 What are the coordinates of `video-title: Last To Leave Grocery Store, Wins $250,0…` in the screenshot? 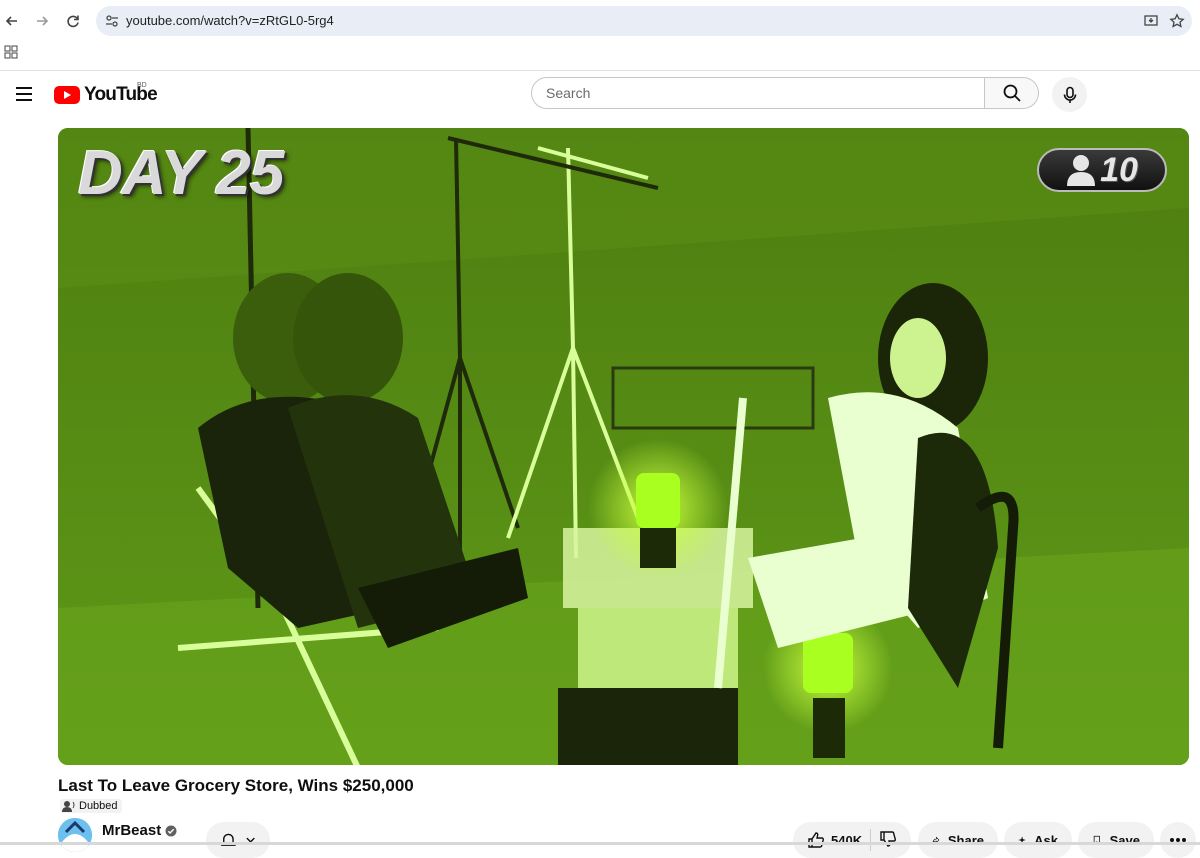 It's located at (236, 785).